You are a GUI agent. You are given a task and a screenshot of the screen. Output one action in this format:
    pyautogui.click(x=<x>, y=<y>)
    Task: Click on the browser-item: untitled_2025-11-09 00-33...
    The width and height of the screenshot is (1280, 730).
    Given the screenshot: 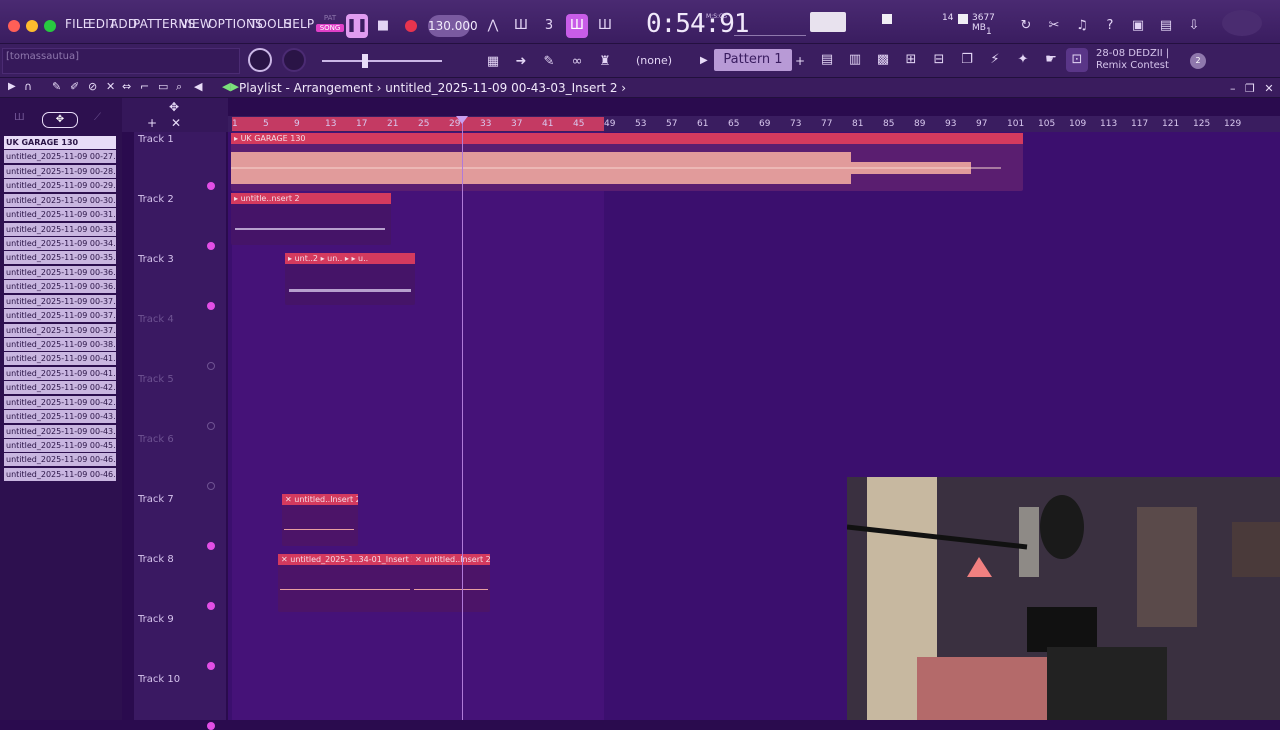 What is the action you would take?
    pyautogui.click(x=60, y=229)
    